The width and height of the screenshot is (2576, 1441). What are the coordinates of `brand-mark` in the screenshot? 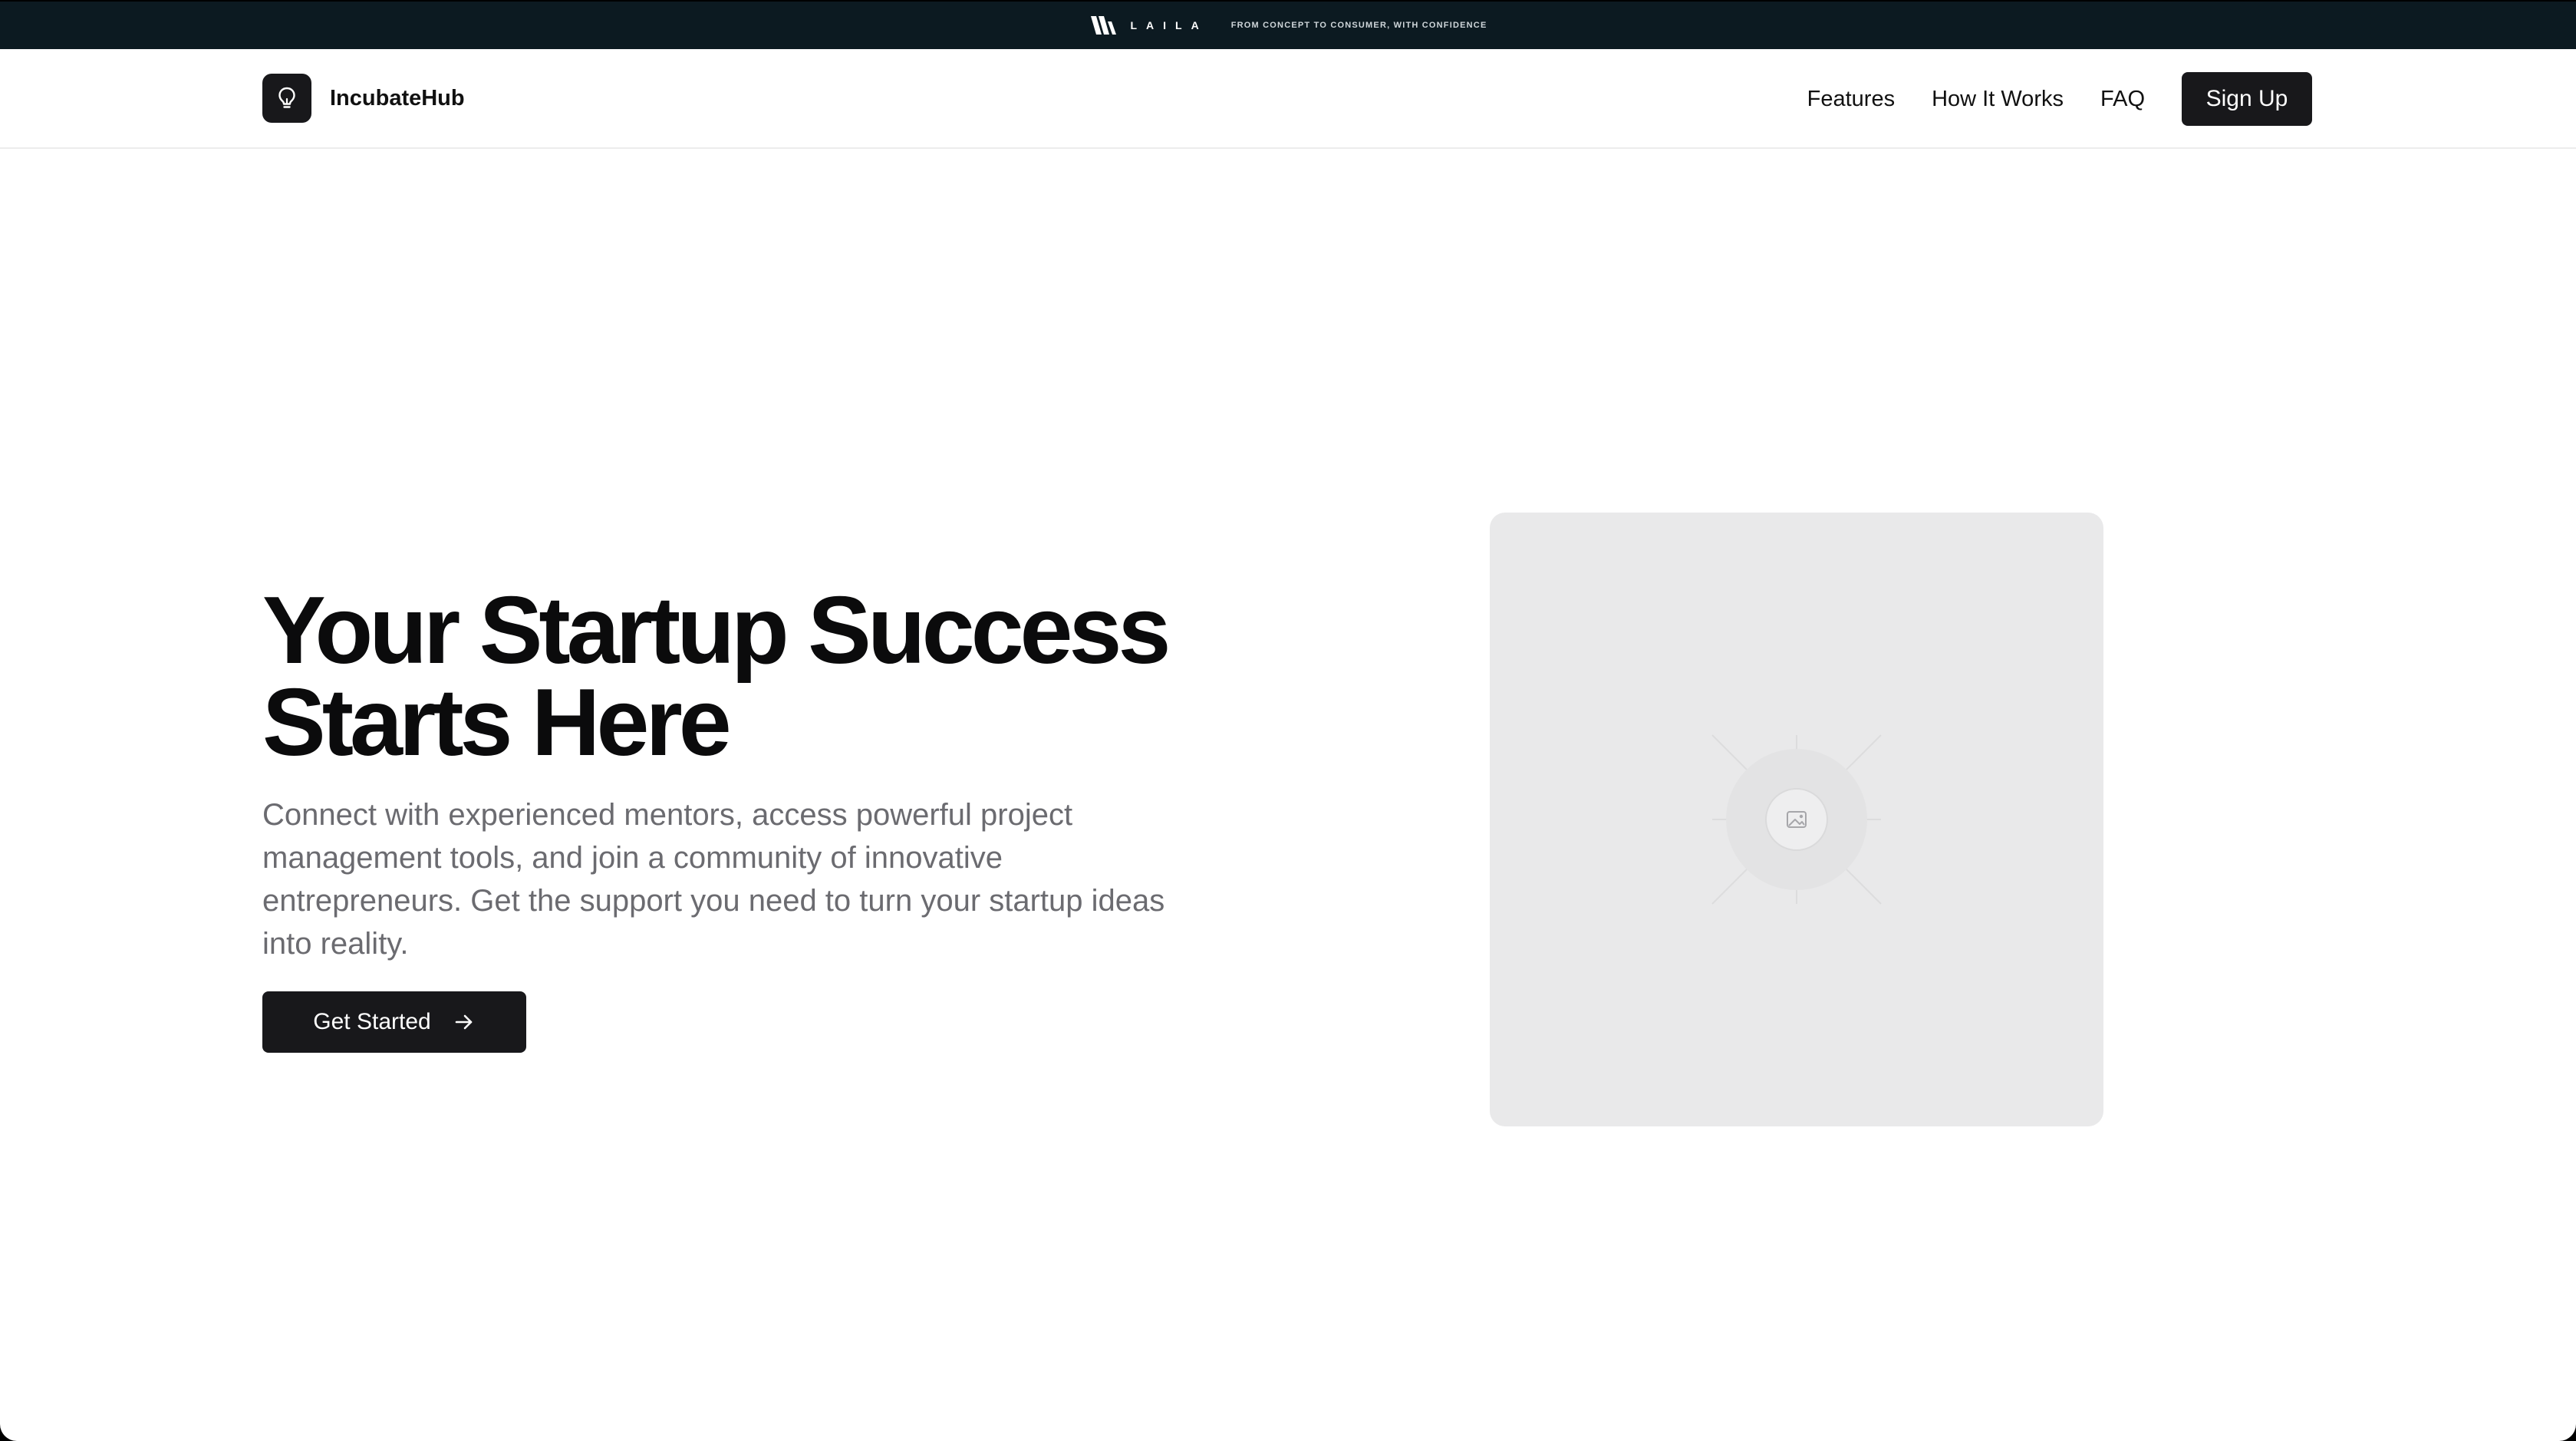 It's located at (286, 98).